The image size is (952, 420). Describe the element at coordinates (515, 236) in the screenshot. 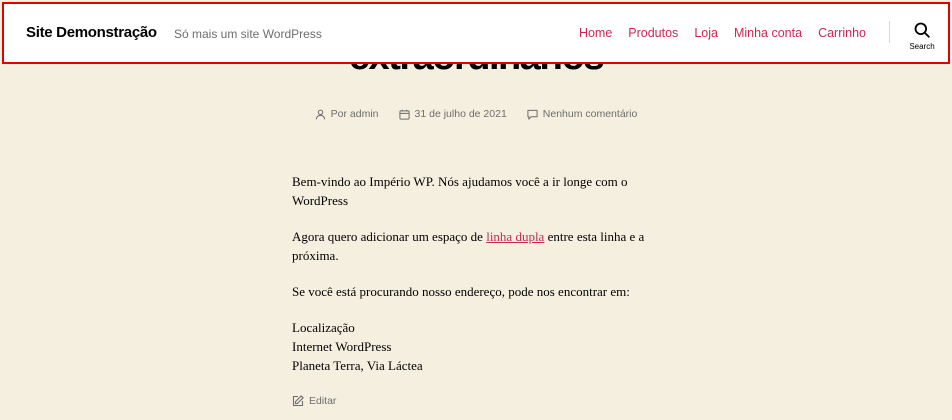

I see `linha-dupla-link: linha dupla` at that location.